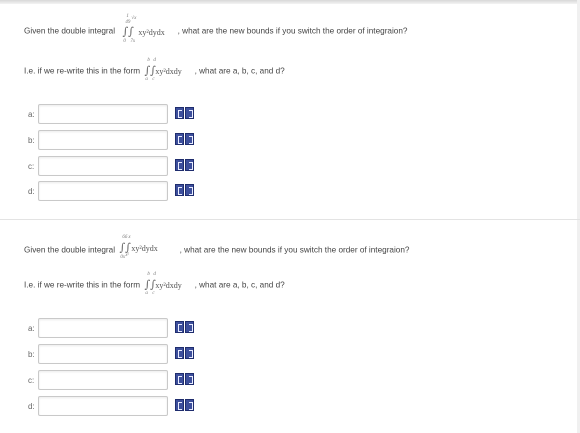 This screenshot has height=433, width=580. I want to click on inner-upper-bound: x, so click(129, 237).